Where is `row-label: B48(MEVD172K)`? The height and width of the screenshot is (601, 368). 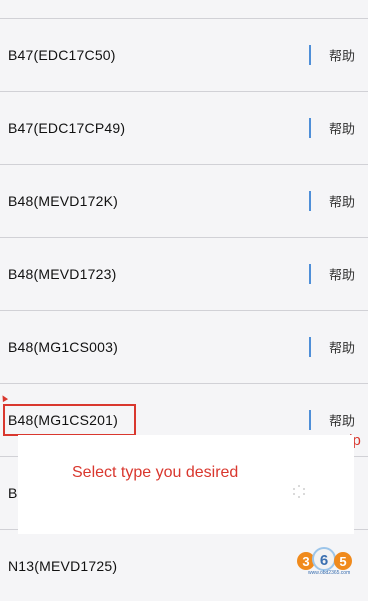 row-label: B48(MEVD172K) is located at coordinates (63, 201).